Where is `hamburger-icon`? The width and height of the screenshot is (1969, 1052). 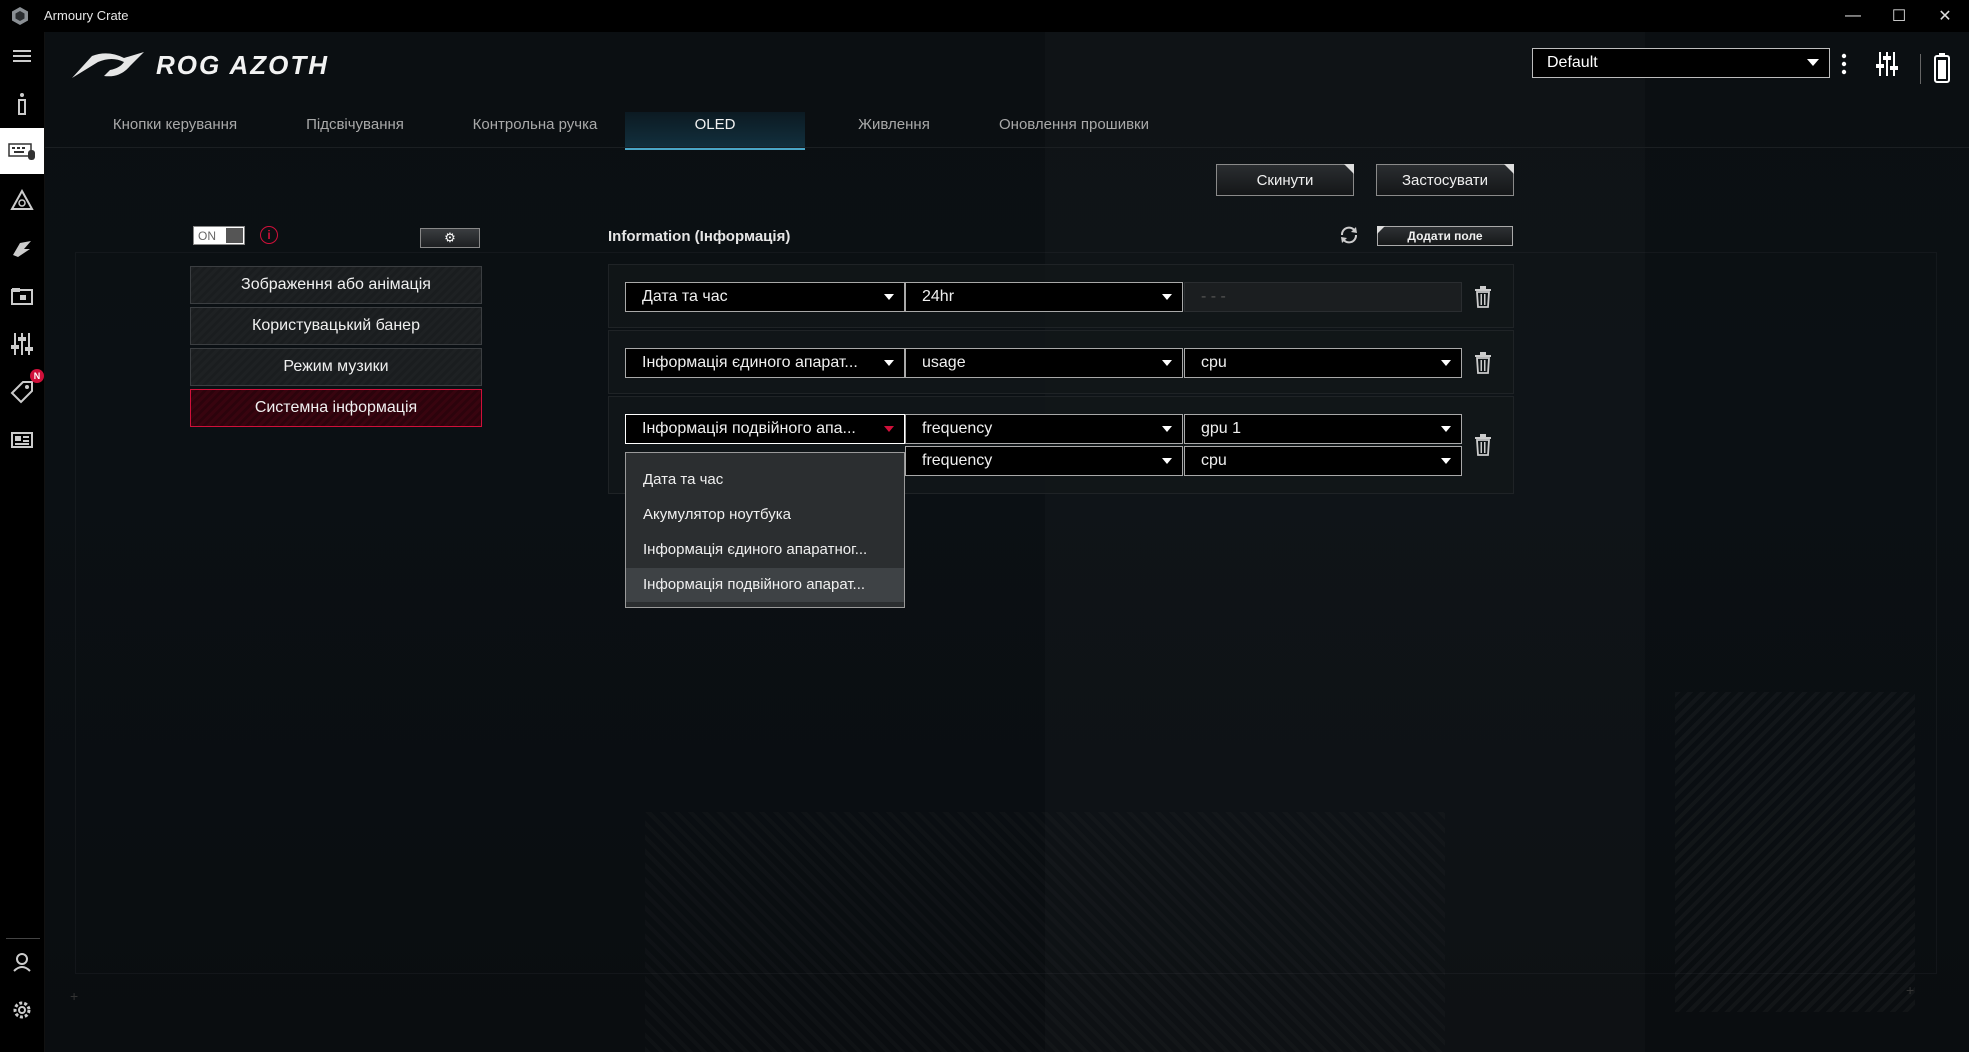 hamburger-icon is located at coordinates (22, 56).